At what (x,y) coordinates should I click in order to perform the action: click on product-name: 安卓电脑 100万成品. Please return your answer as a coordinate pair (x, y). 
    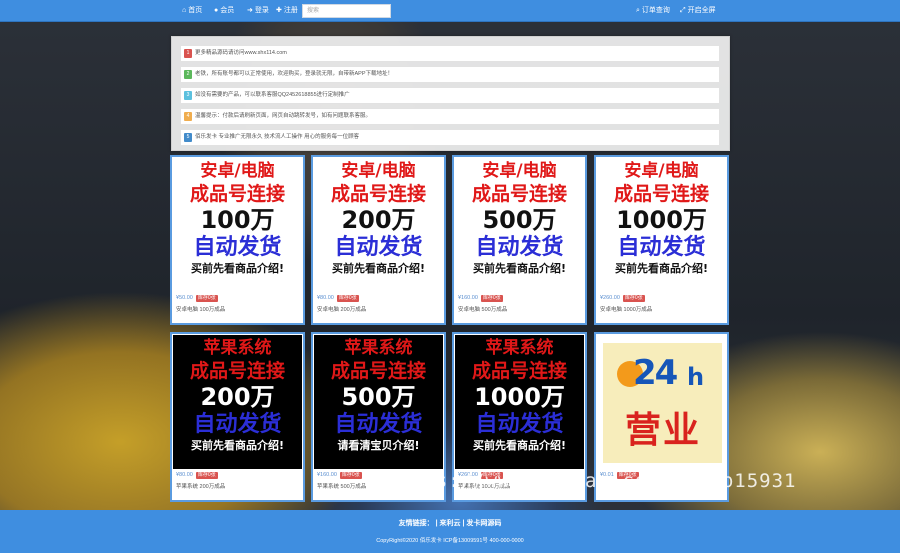
    Looking at the image, I should click on (200, 309).